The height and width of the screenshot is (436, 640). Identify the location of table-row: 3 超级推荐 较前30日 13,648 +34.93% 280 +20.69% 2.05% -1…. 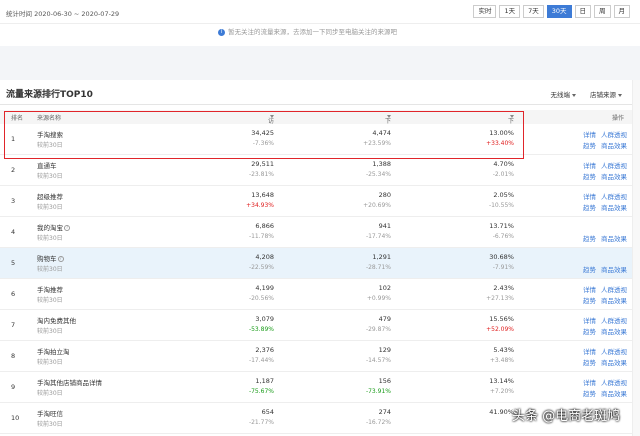
(320, 201).